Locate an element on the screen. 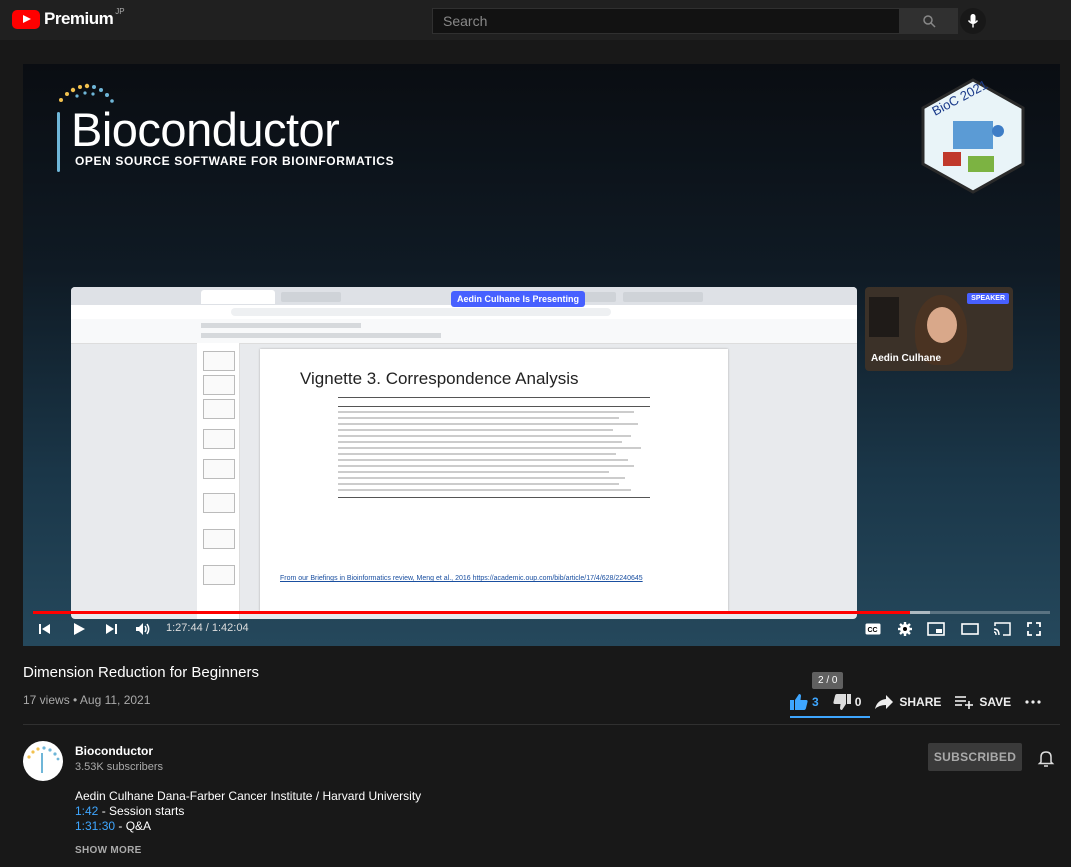 The height and width of the screenshot is (867, 1071). search-button is located at coordinates (929, 21).